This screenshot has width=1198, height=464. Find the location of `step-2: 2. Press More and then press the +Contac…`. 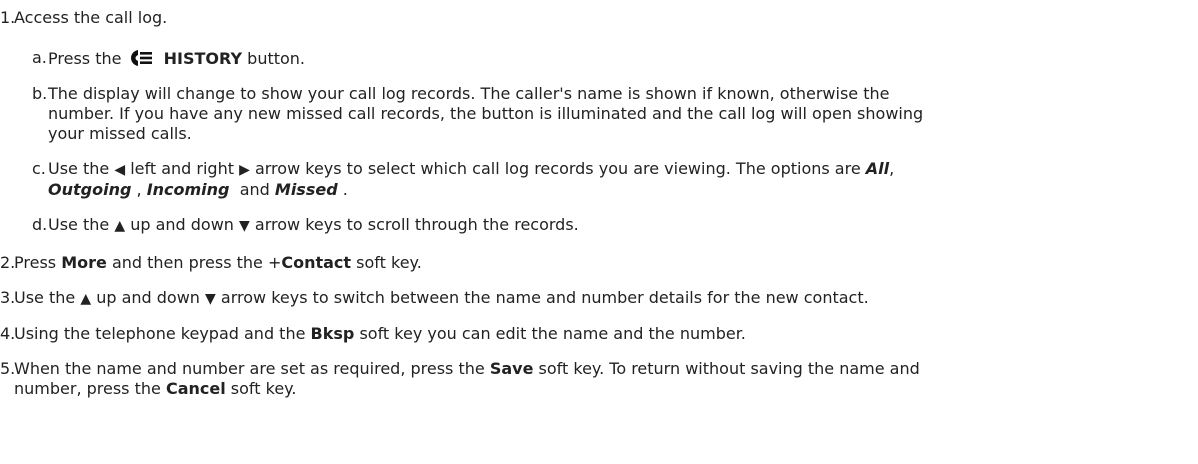

step-2: 2. Press More and then press the +Contac… is located at coordinates (211, 262).